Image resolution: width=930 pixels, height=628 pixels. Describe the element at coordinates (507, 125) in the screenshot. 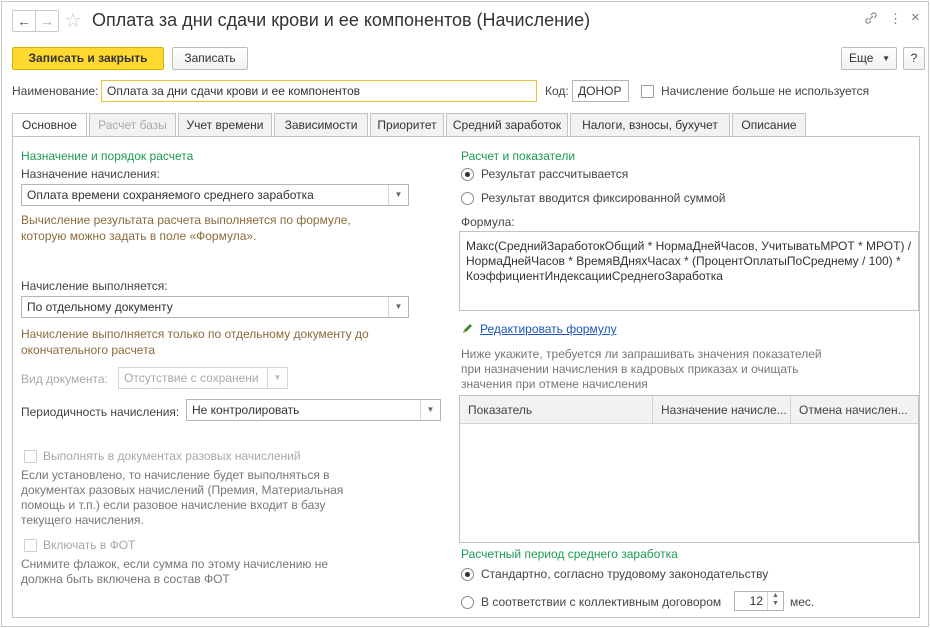

I see `tab-average-earnings: Средний заработок` at that location.